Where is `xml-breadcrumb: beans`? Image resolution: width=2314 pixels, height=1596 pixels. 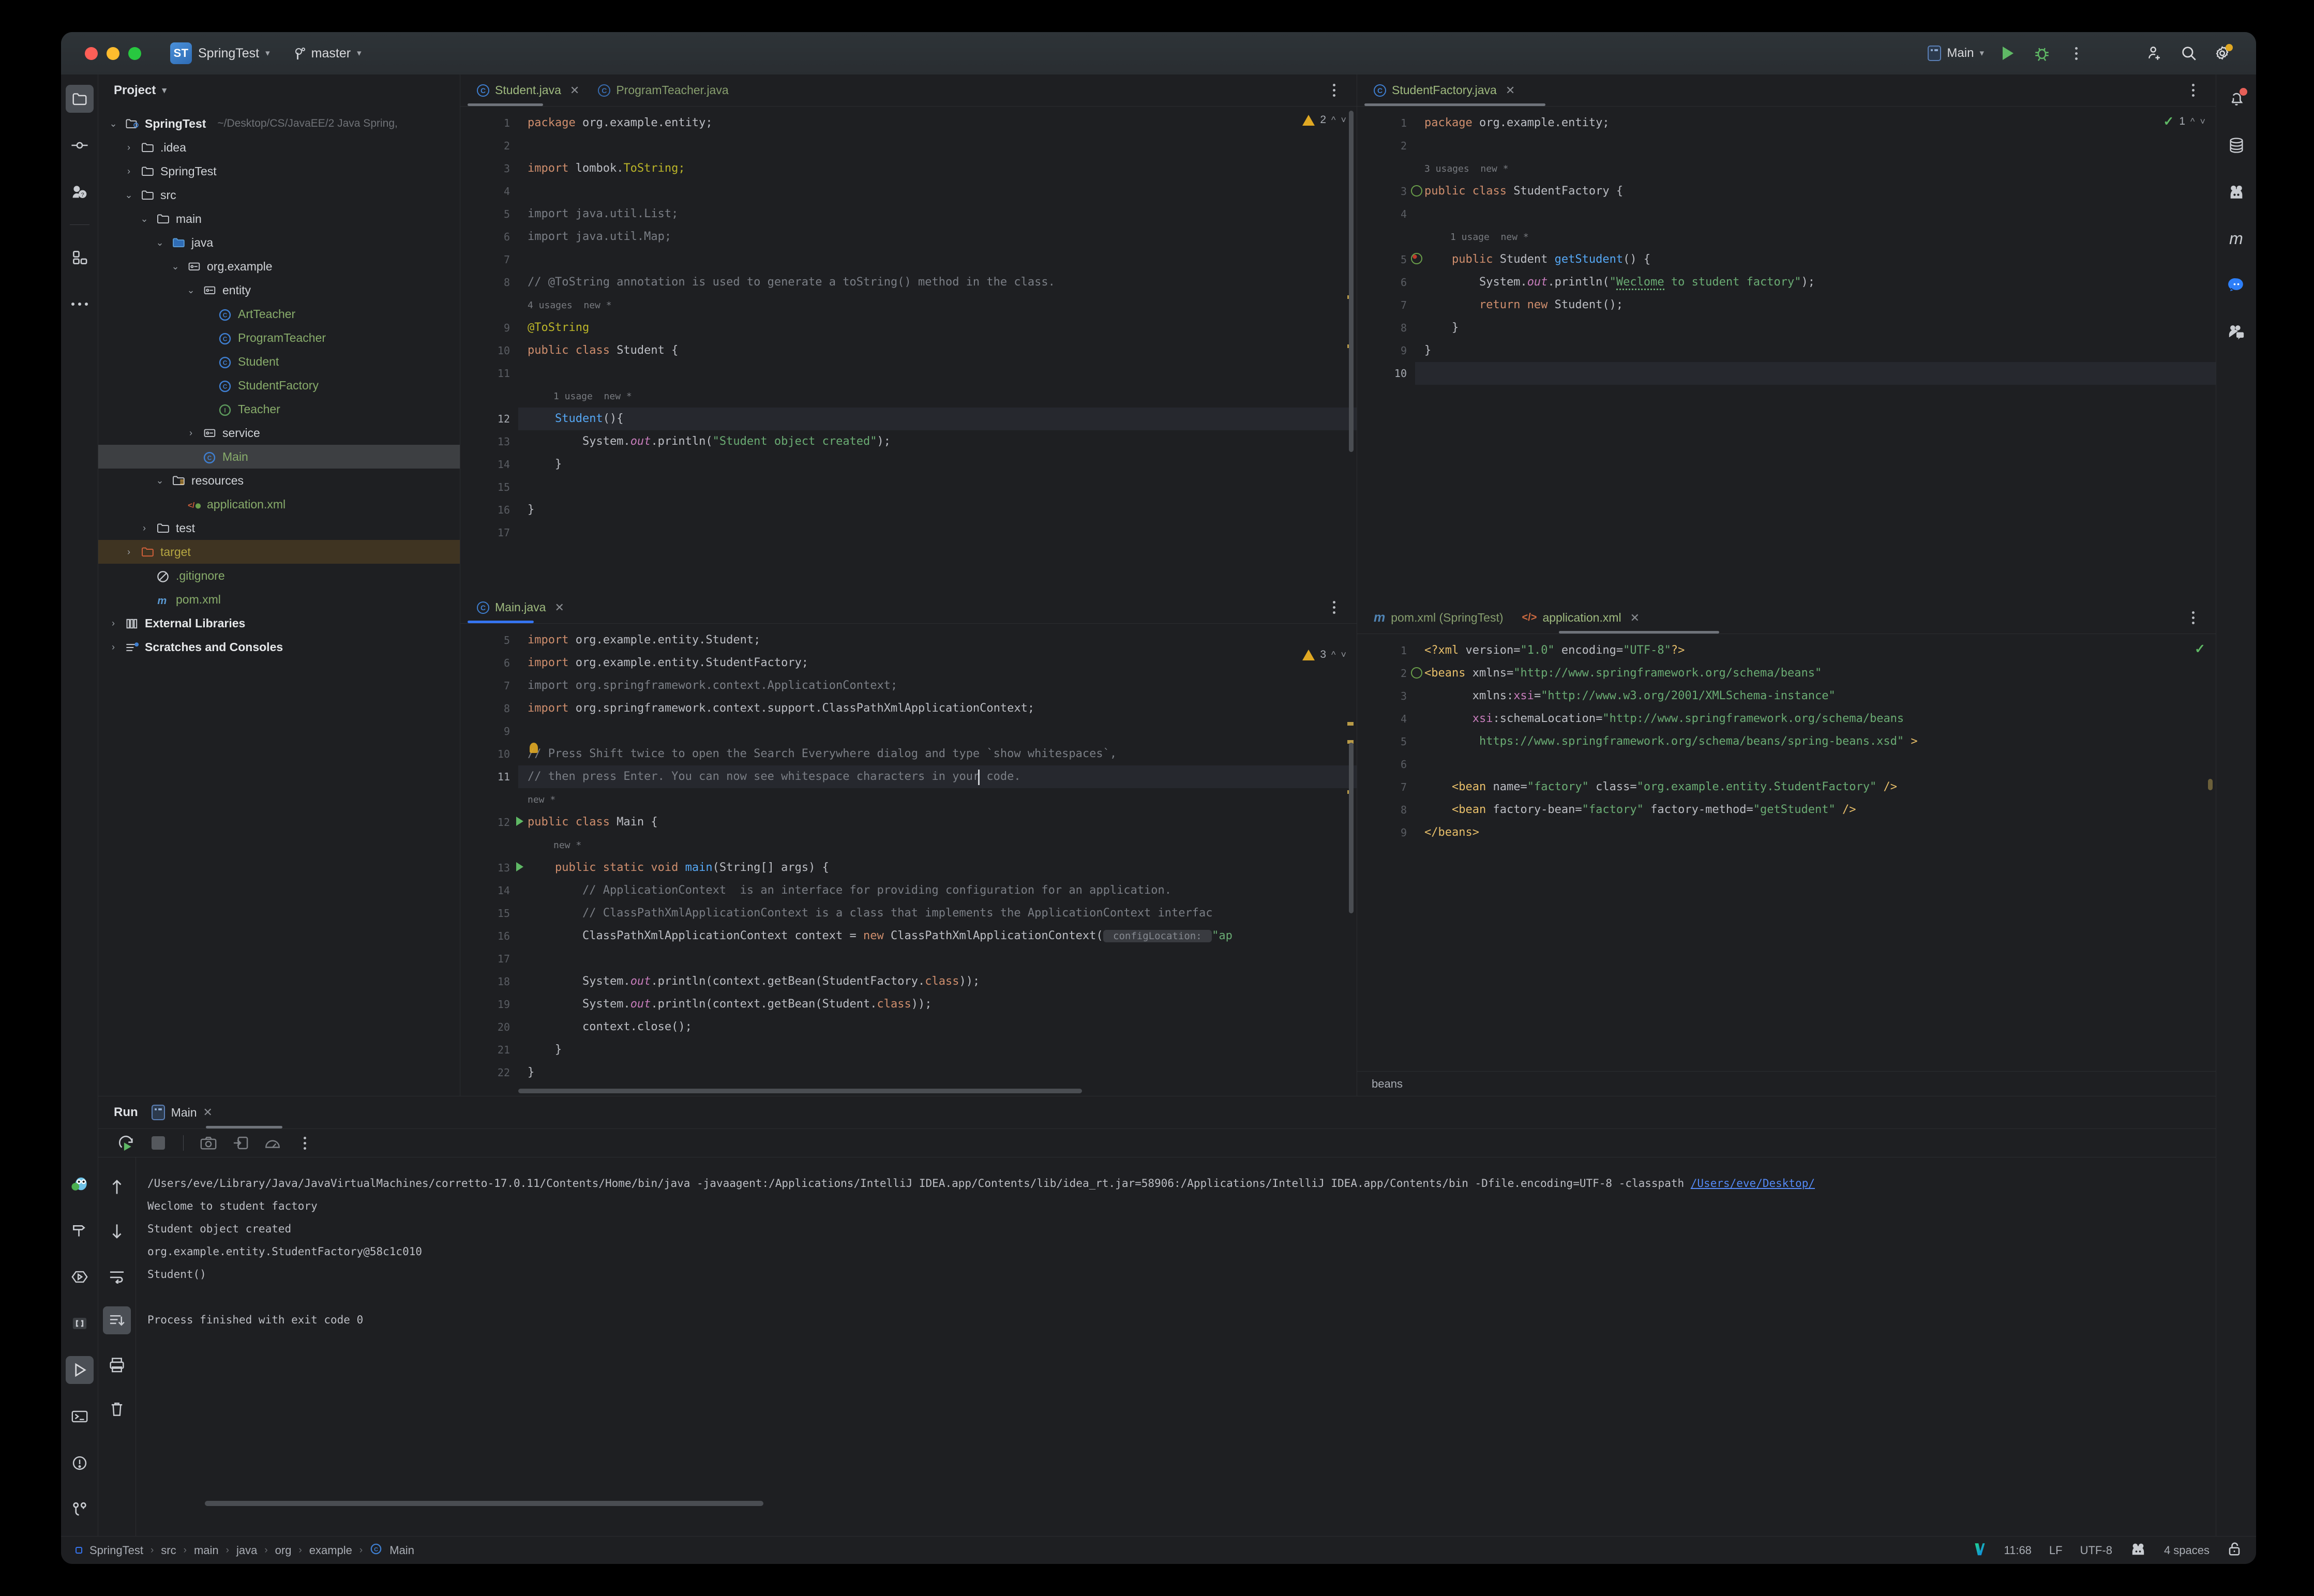
xml-breadcrumb: beans is located at coordinates (1786, 1083).